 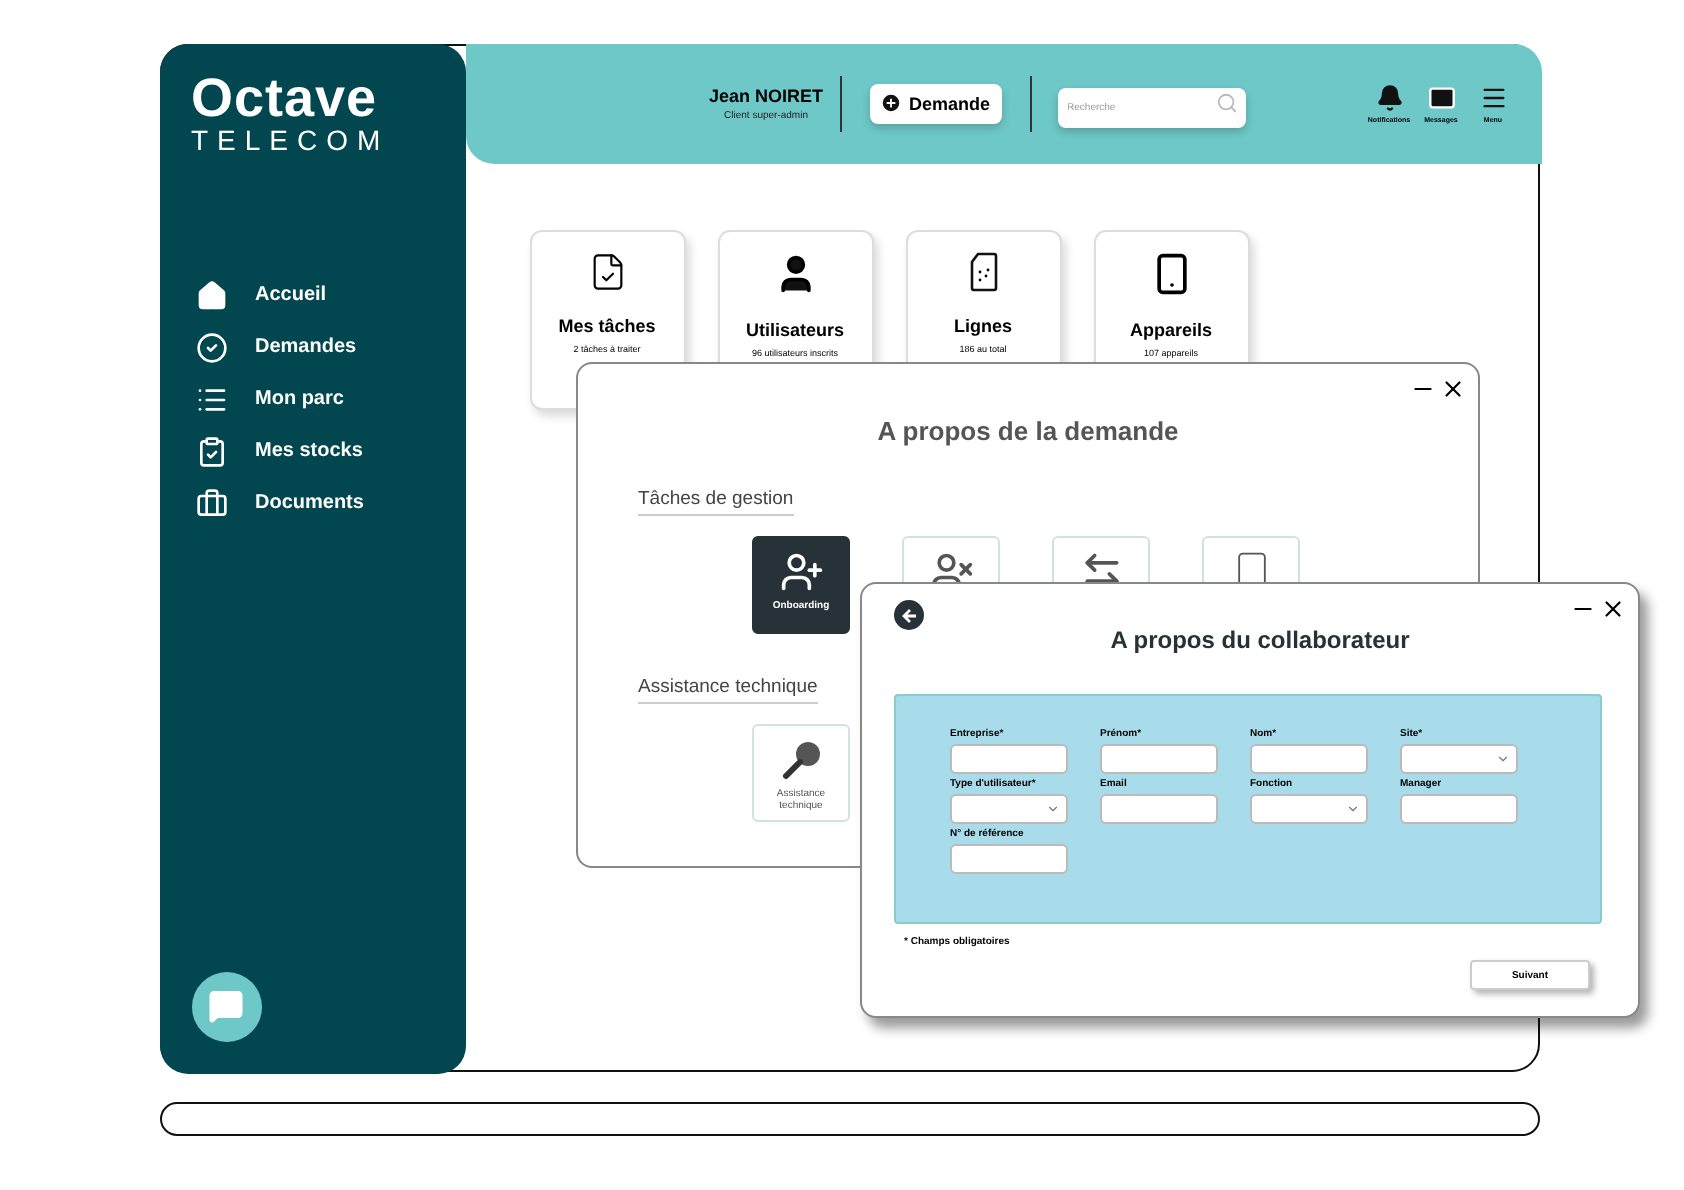 I want to click on card-title: Mes tâches, so click(x=607, y=325).